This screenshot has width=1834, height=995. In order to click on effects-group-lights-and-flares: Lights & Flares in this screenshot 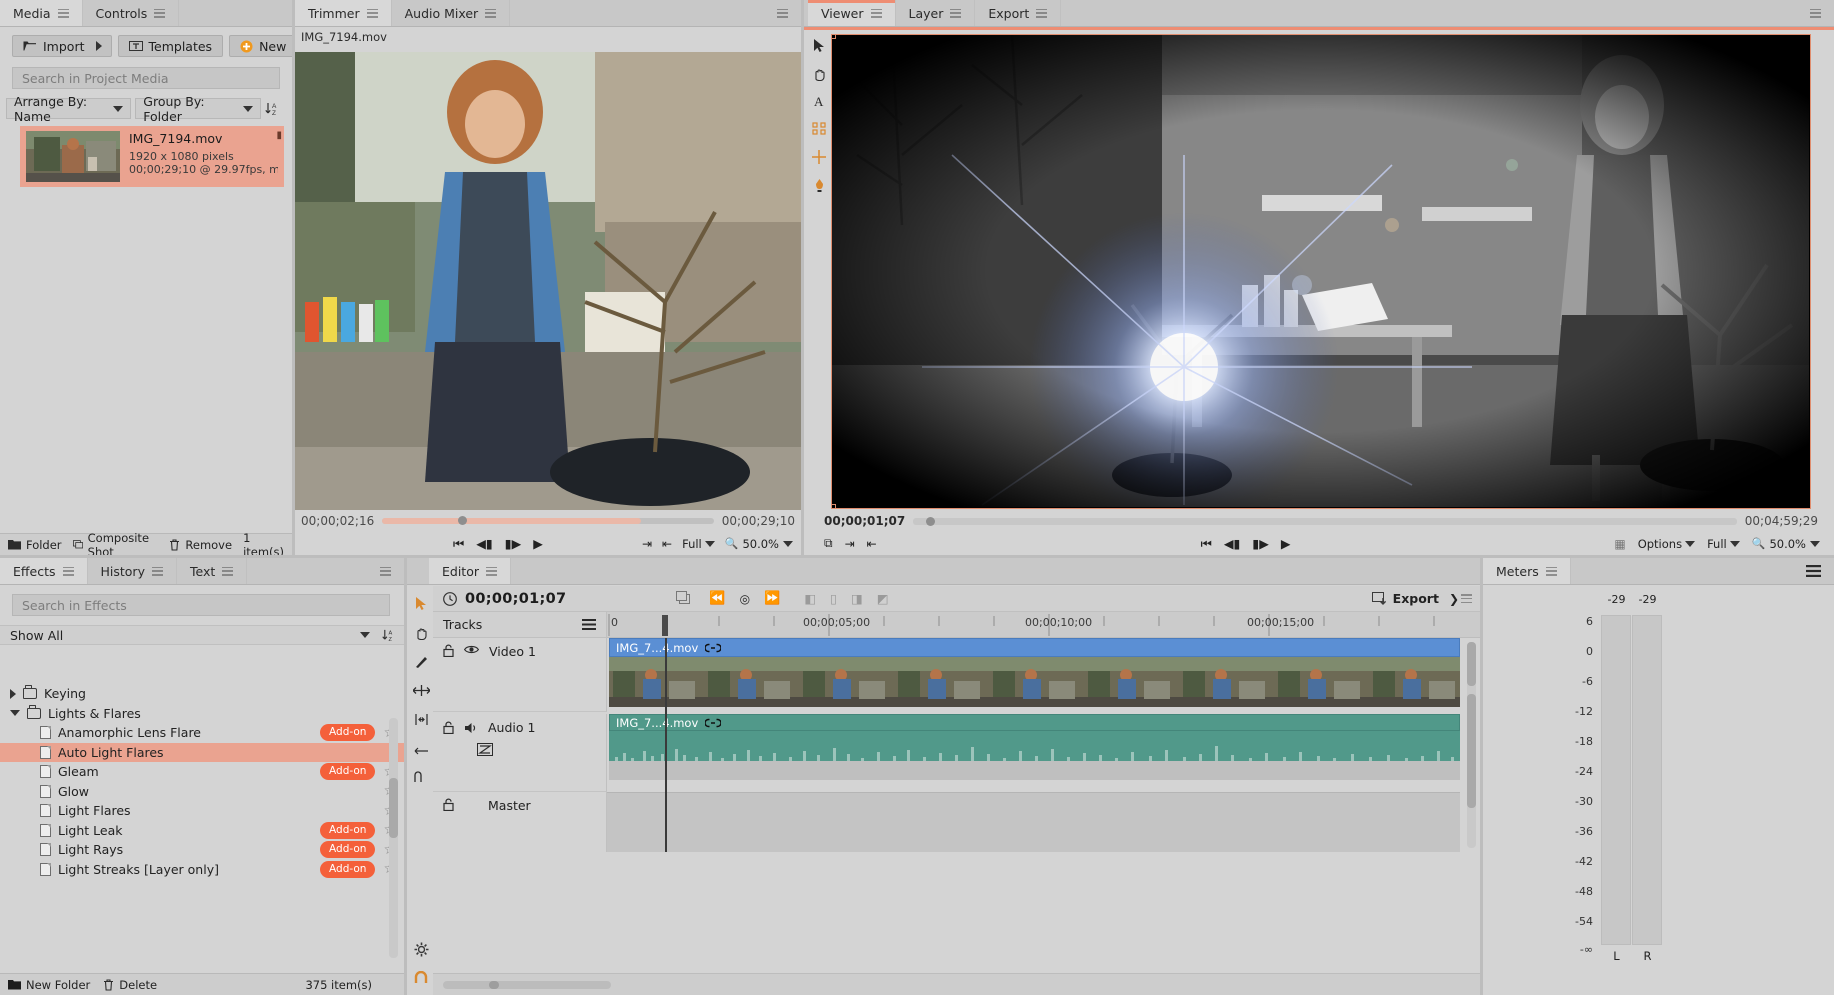, I will do `click(202, 714)`.